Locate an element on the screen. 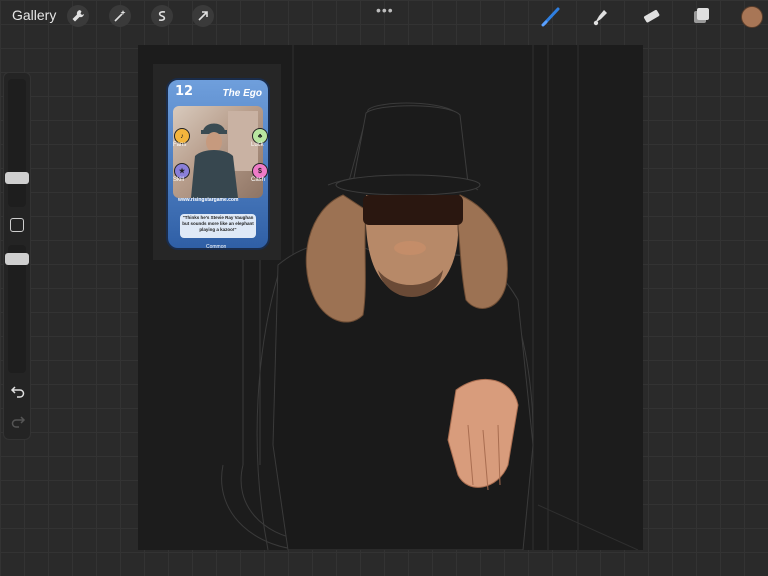 The height and width of the screenshot is (576, 768). stat-label-skill: Skill is located at coordinates (179, 180).